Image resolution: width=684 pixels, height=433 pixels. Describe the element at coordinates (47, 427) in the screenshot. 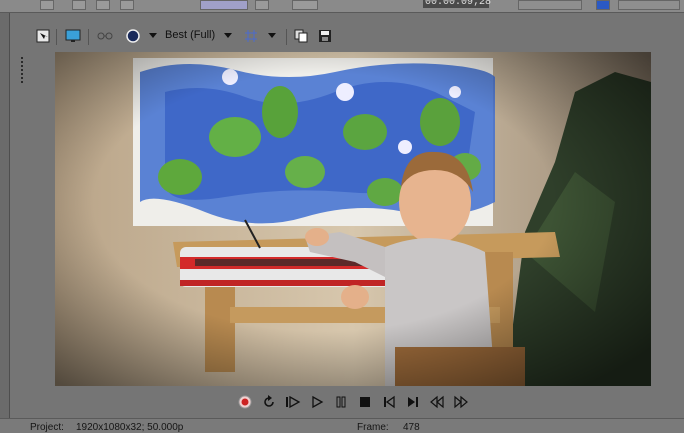

I see `project-label: Project:` at that location.